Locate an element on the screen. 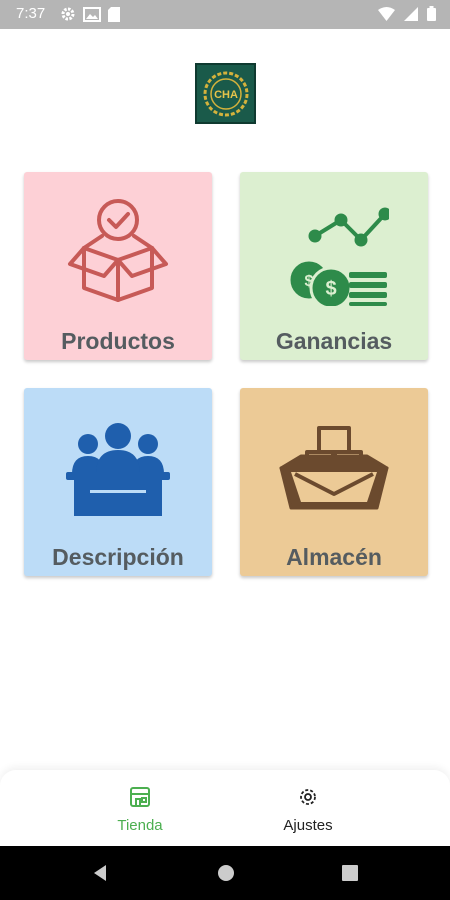  wifi-icon is located at coordinates (386, 13).